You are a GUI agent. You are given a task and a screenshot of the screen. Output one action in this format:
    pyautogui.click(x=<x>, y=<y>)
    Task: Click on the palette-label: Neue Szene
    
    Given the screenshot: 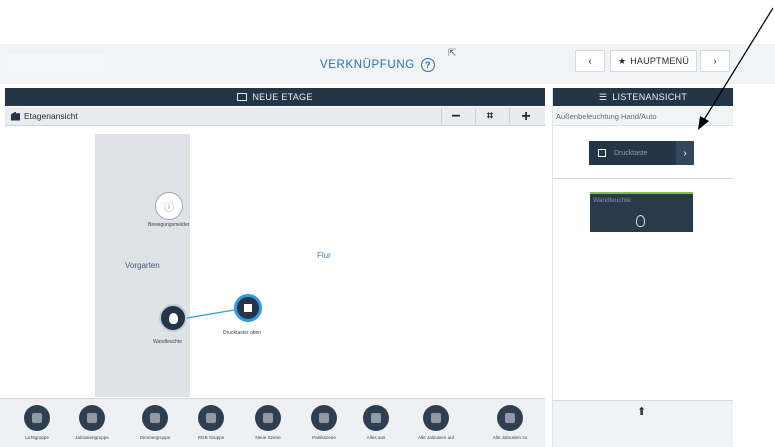 What is the action you would take?
    pyautogui.click(x=268, y=437)
    